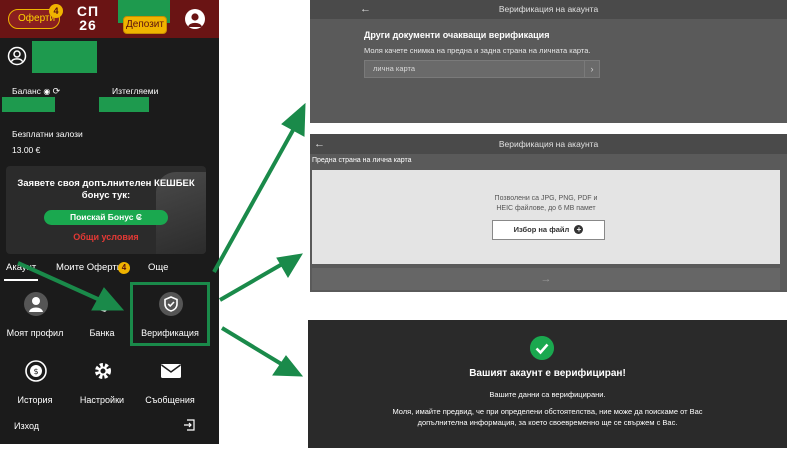 The width and height of the screenshot is (787, 450). I want to click on tile-my-profile: Моят профил, so click(35, 320).